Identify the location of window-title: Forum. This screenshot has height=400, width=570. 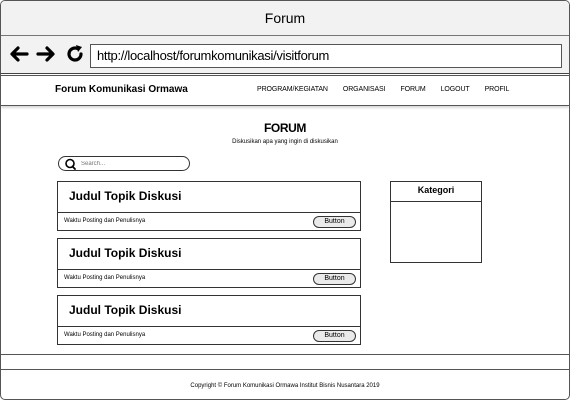
(285, 18).